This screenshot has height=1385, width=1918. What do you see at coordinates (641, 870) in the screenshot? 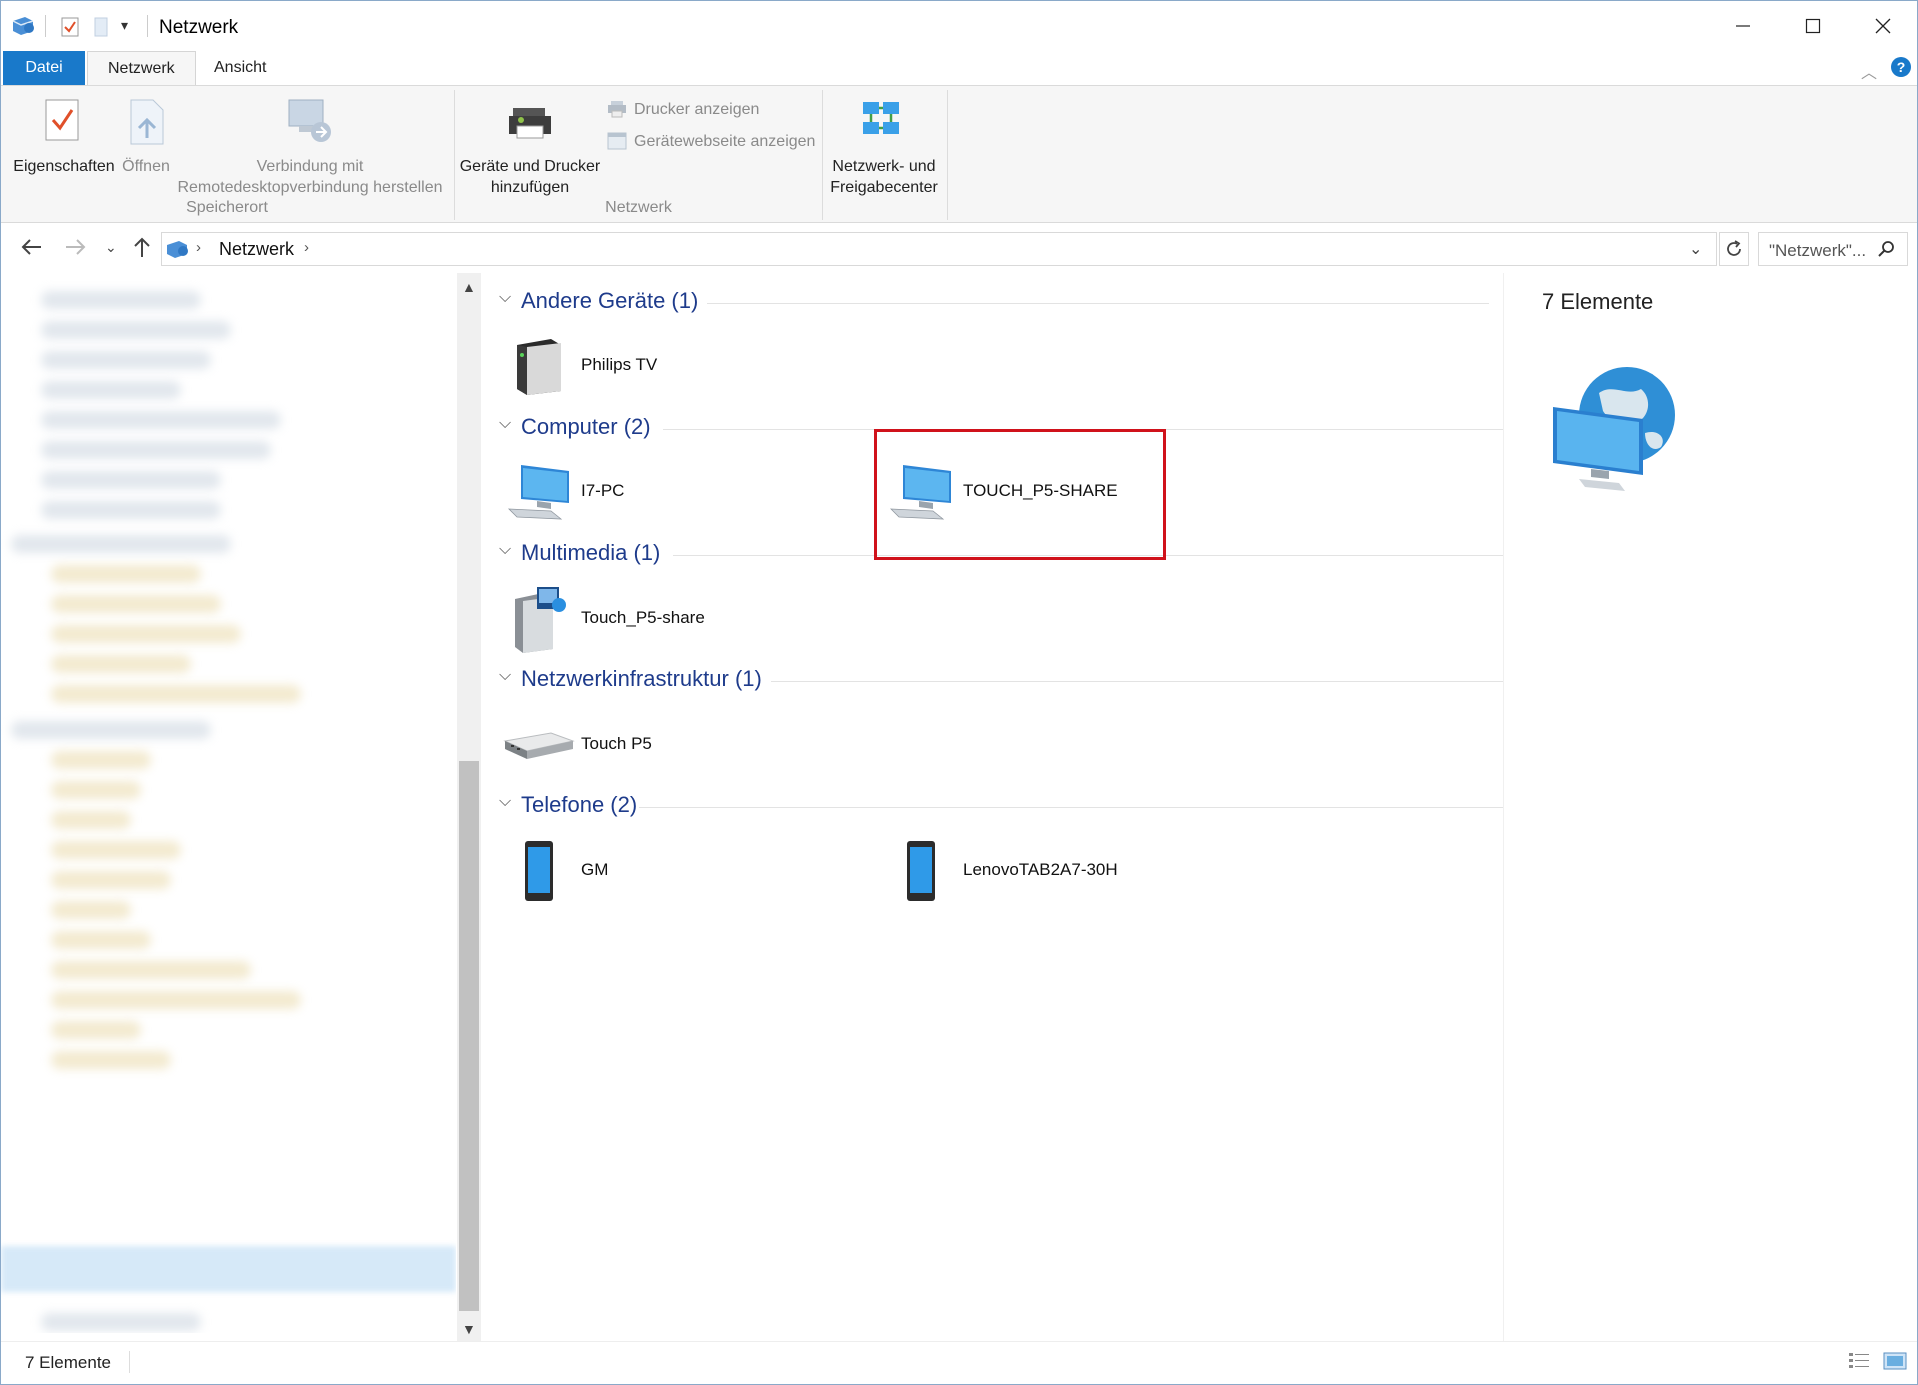
I see `network-item: GM` at bounding box center [641, 870].